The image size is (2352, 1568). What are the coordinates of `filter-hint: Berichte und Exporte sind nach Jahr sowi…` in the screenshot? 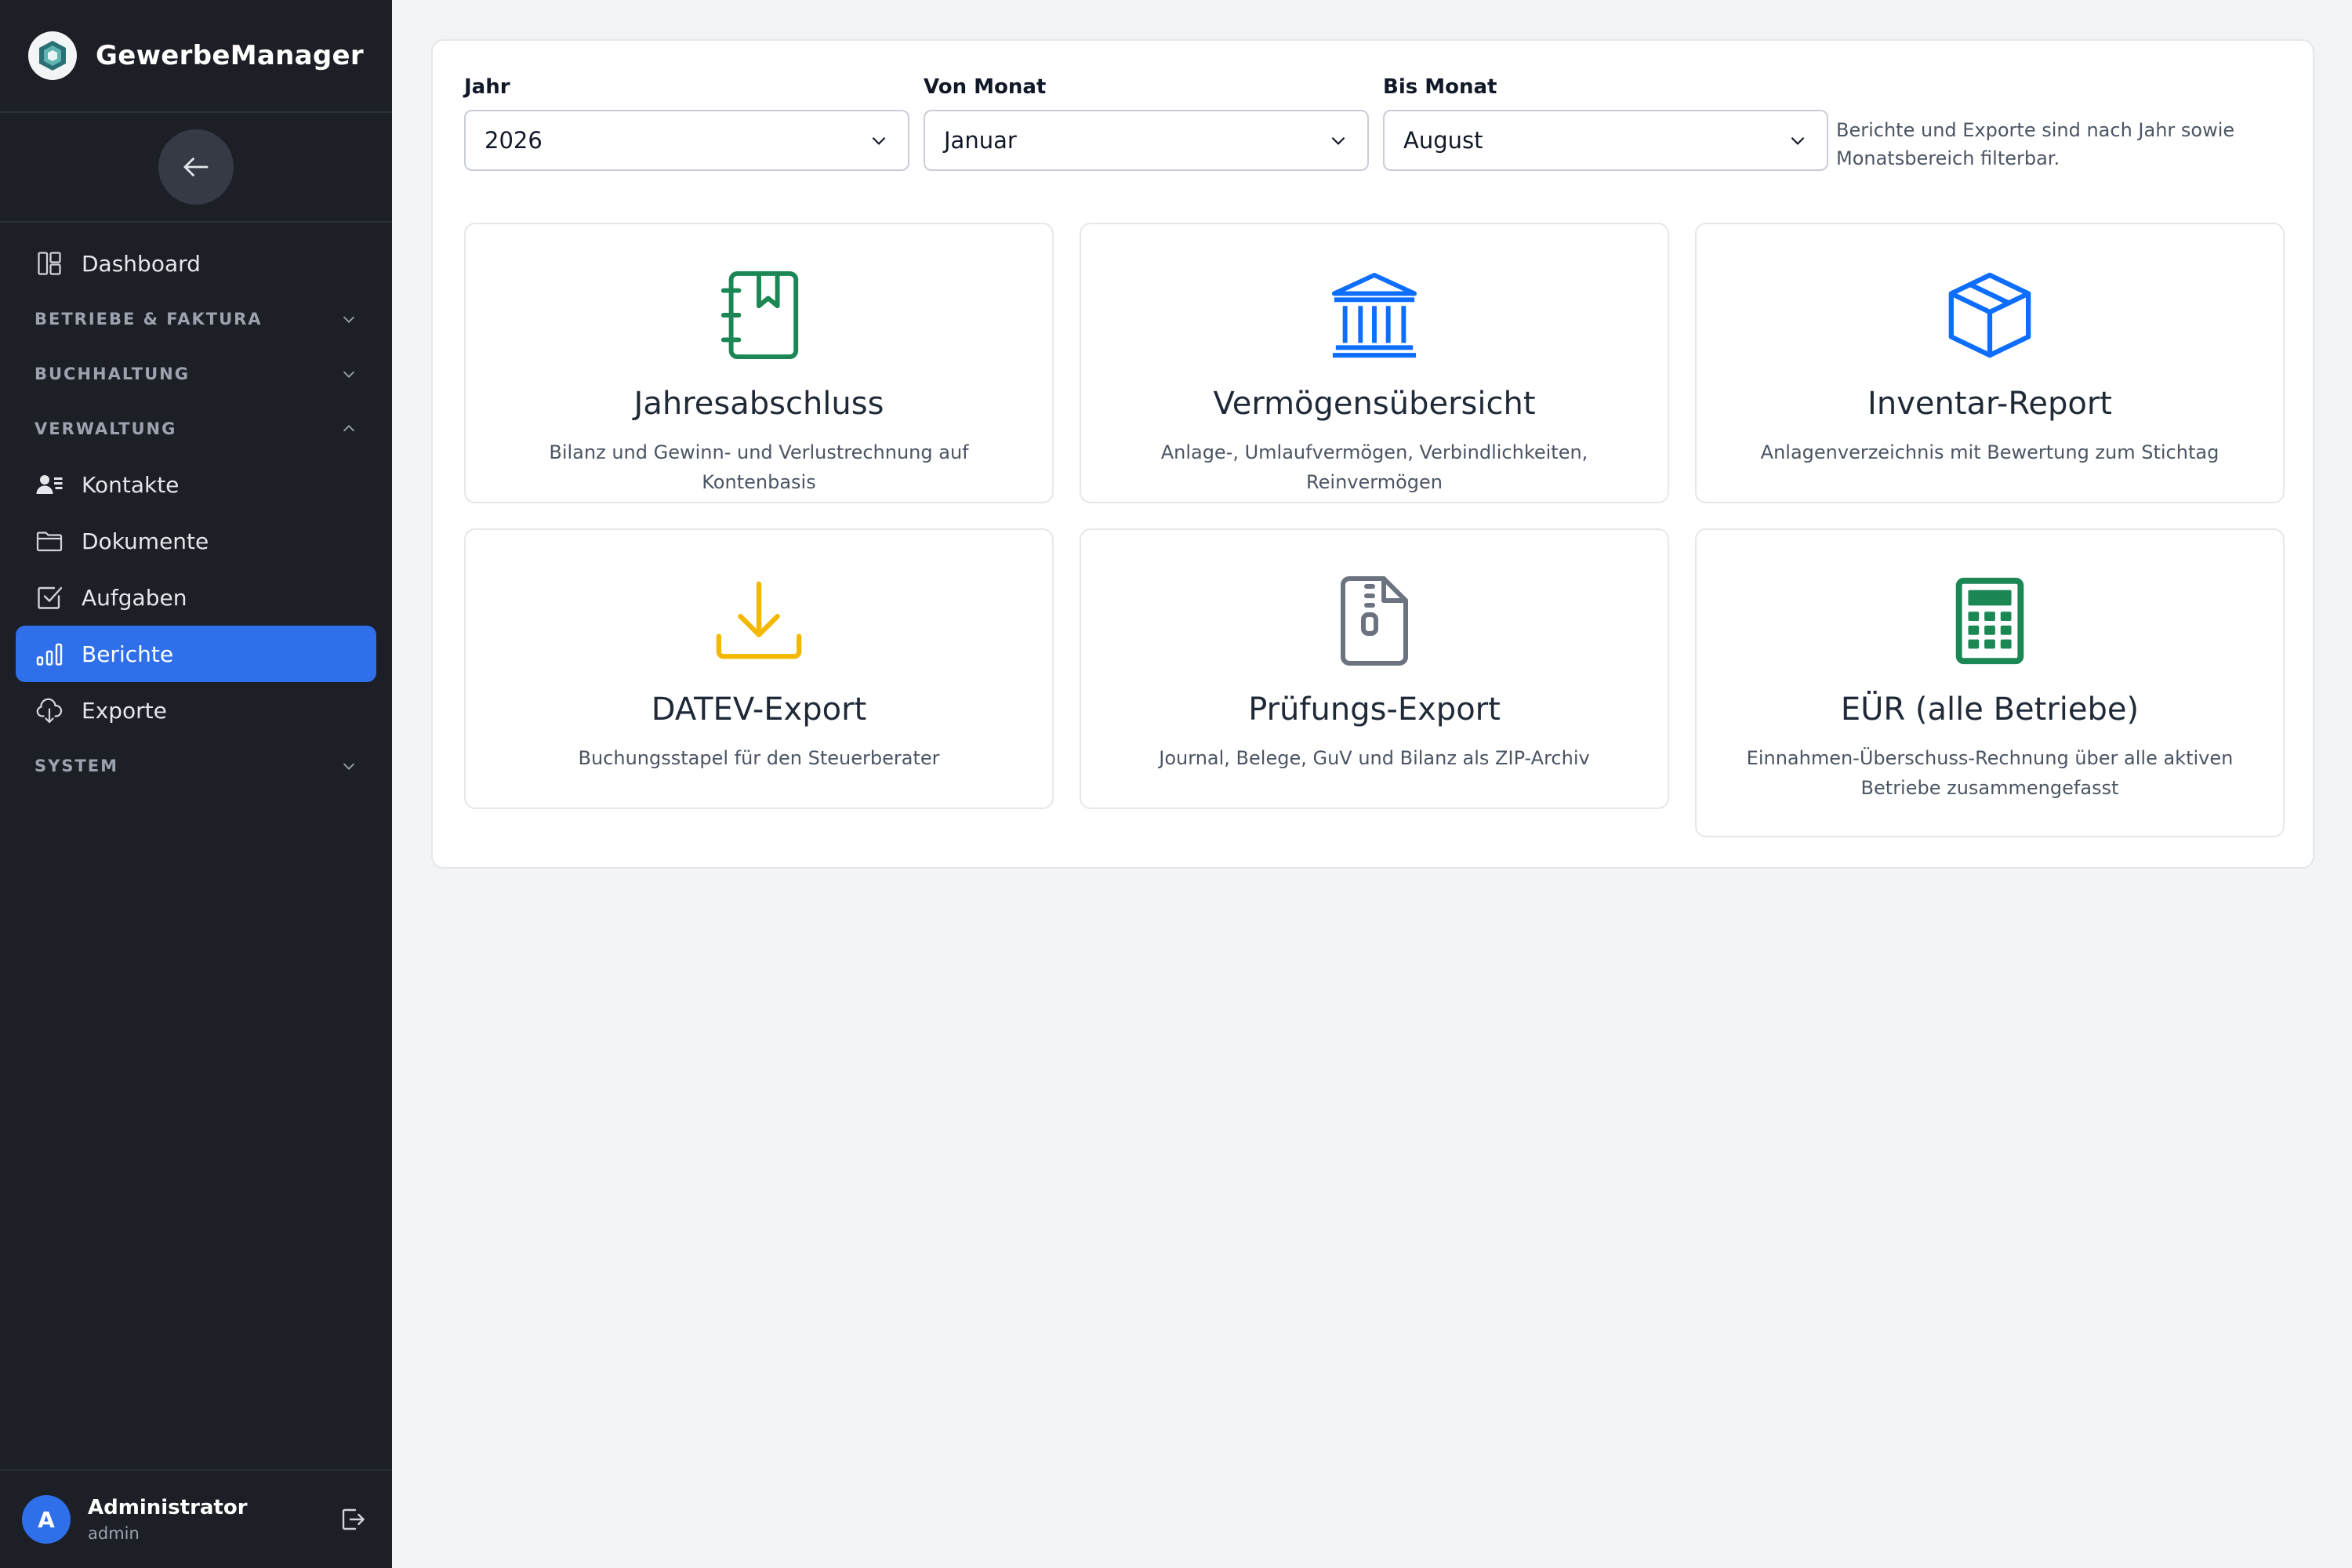 It's located at (2036, 144).